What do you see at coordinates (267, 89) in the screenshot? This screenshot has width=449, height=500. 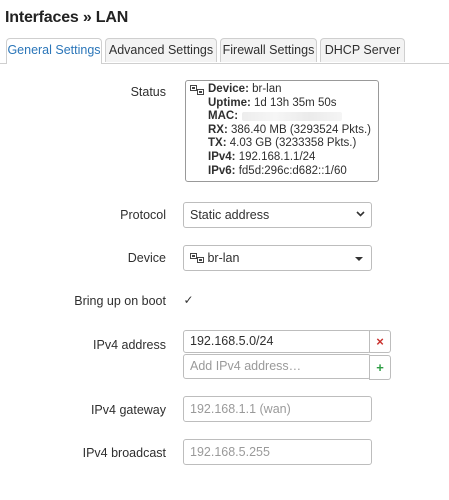 I see `device-value: br-lan` at bounding box center [267, 89].